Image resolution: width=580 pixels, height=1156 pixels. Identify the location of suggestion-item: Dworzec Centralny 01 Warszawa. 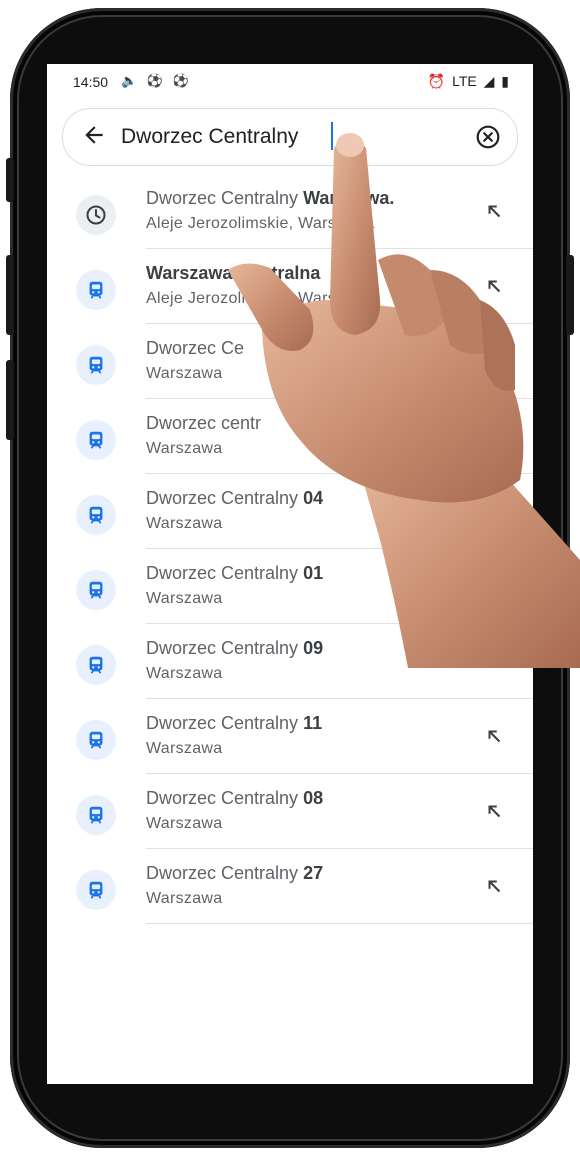
(290, 586).